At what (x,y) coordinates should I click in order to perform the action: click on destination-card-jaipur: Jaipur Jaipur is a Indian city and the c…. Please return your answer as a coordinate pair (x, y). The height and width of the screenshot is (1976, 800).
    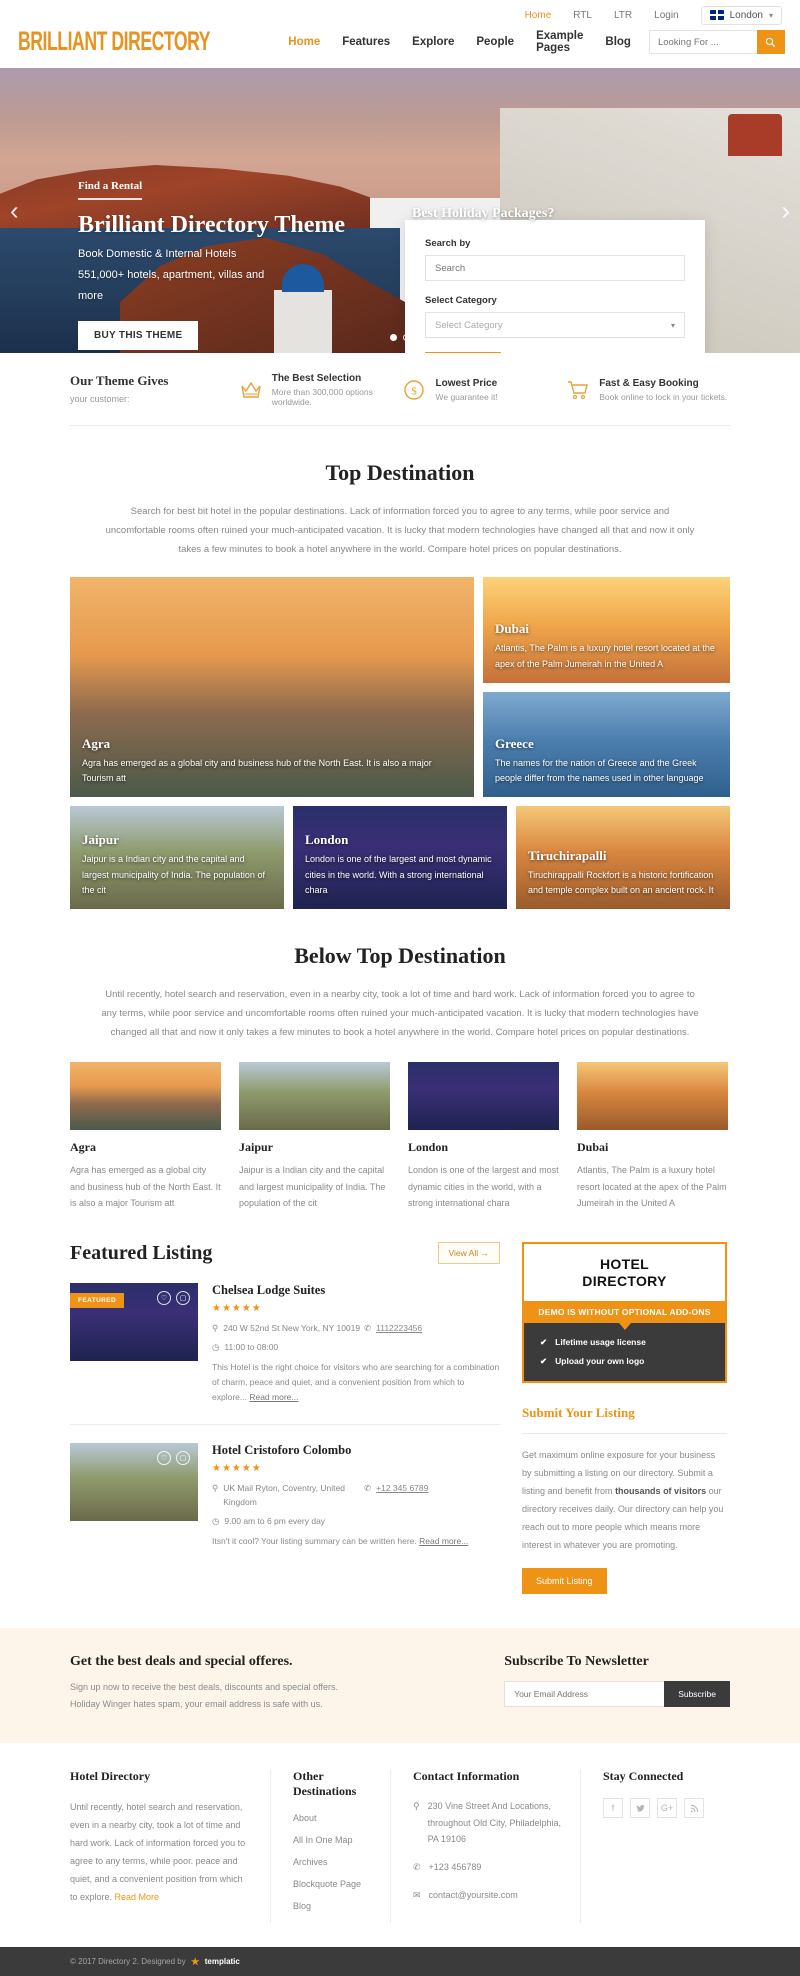
    Looking at the image, I should click on (314, 1137).